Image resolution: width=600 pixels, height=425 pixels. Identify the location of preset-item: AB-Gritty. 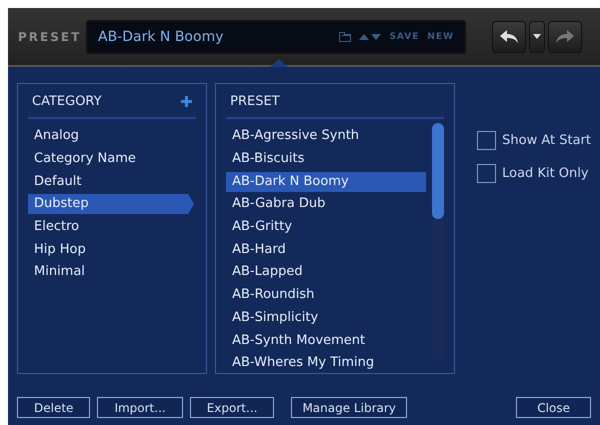
(326, 227).